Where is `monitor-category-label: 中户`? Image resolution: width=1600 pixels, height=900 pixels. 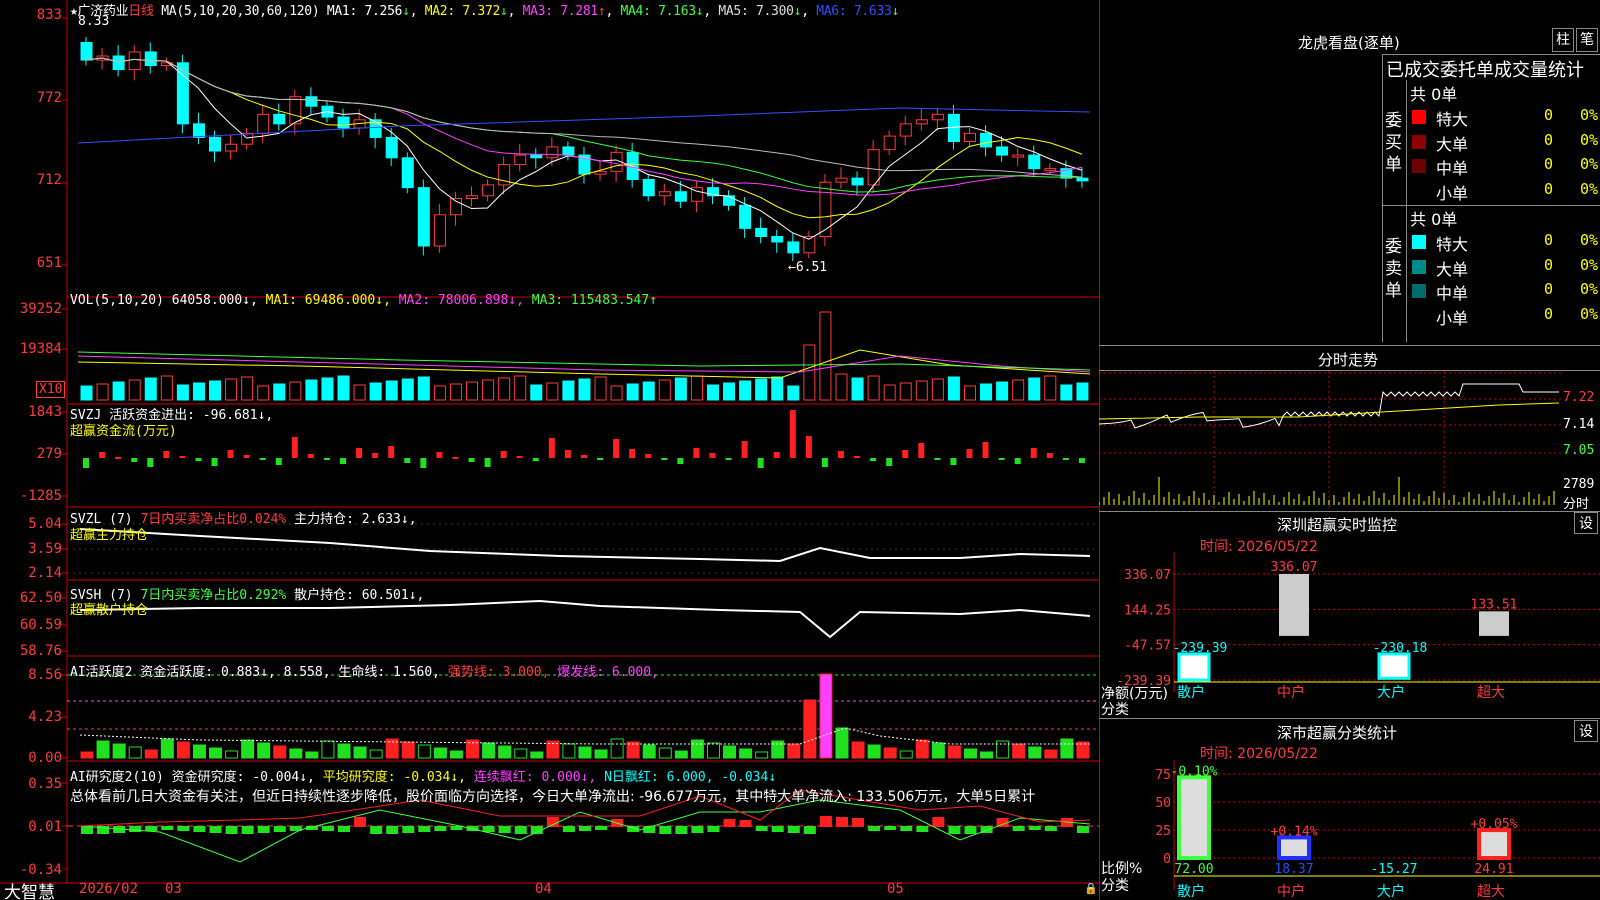 monitor-category-label: 中户 is located at coordinates (1291, 692).